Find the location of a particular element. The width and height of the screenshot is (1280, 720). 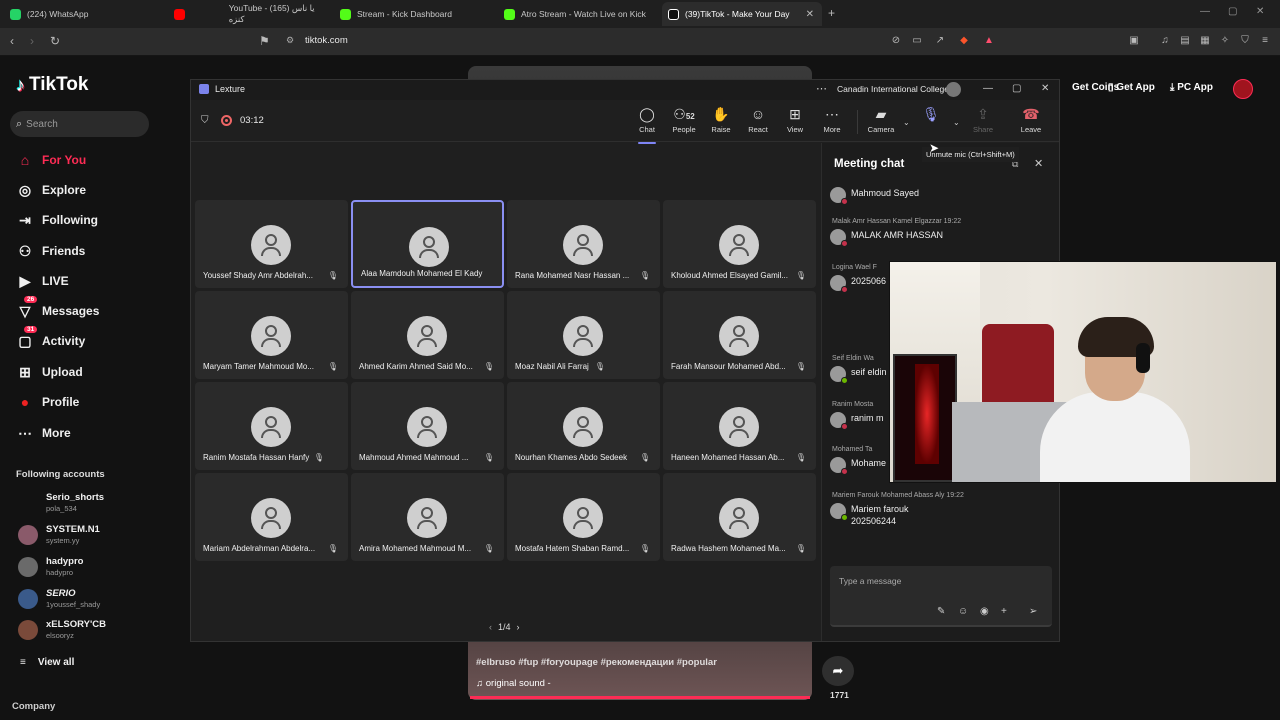

sidebar-icon: ▣ is located at coordinates (1134, 41).